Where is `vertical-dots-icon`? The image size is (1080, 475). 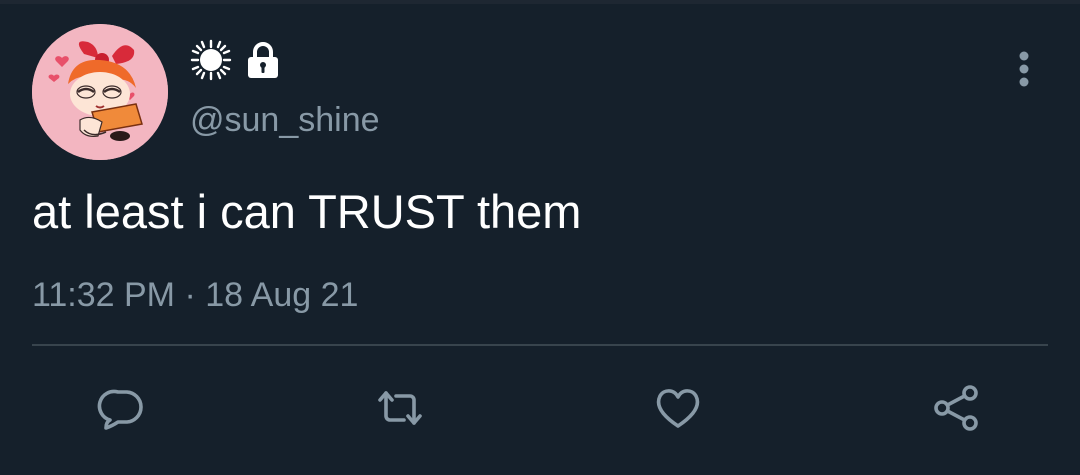
vertical-dots-icon is located at coordinates (1024, 70).